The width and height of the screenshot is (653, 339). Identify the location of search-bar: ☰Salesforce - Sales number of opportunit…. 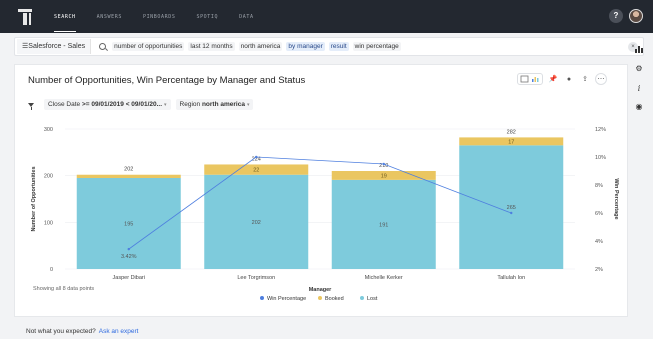
(329, 46).